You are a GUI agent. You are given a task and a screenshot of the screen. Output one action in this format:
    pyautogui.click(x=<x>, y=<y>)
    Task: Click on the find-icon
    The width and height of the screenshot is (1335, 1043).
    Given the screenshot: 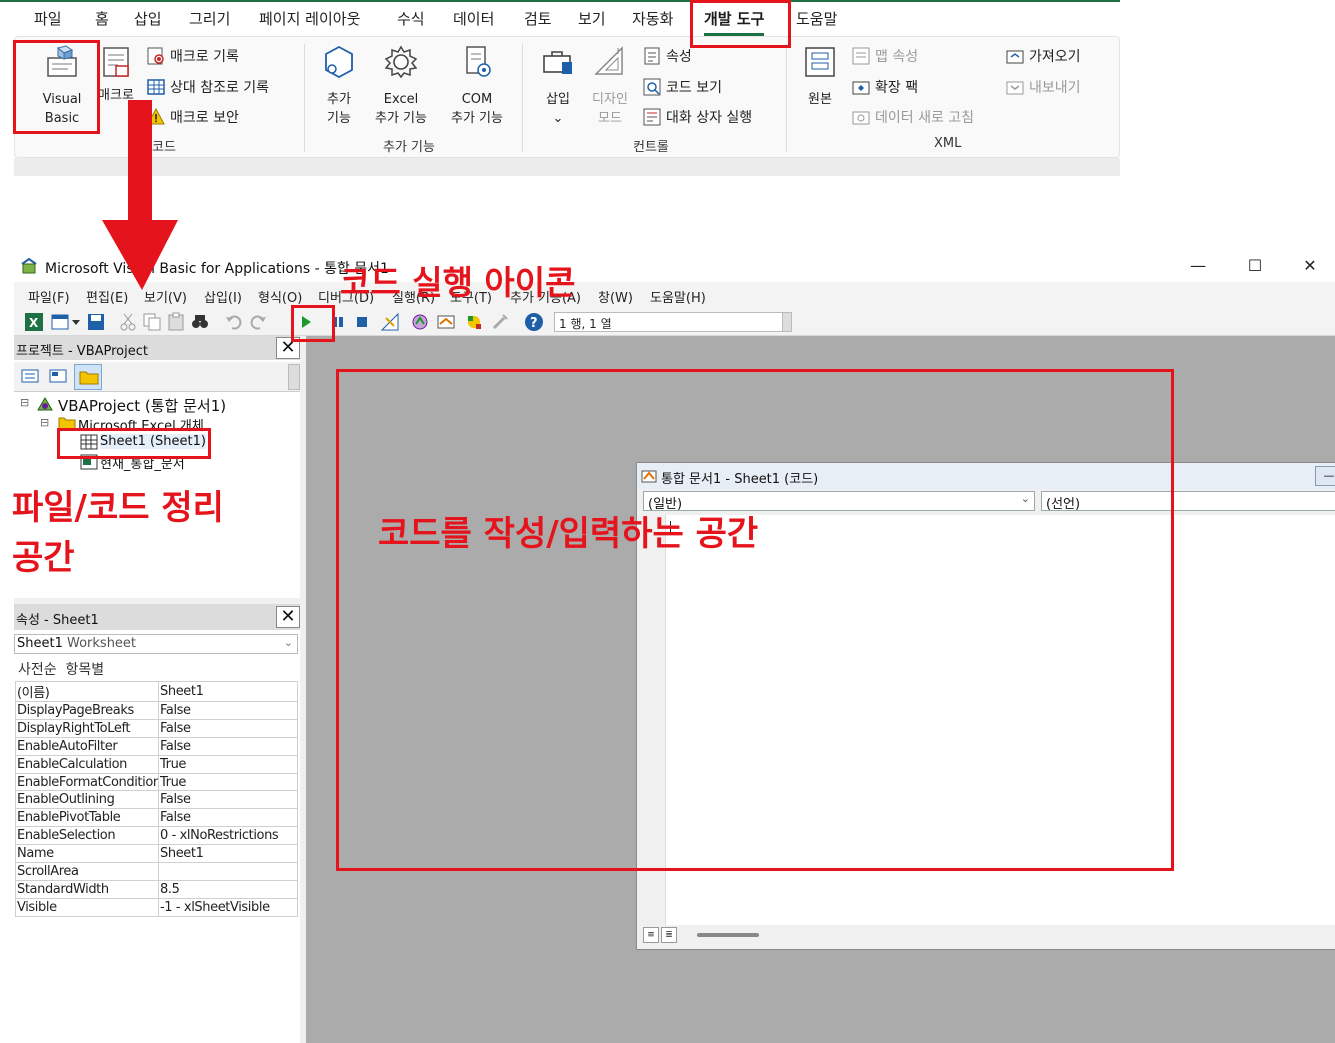 What is the action you would take?
    pyautogui.click(x=200, y=322)
    